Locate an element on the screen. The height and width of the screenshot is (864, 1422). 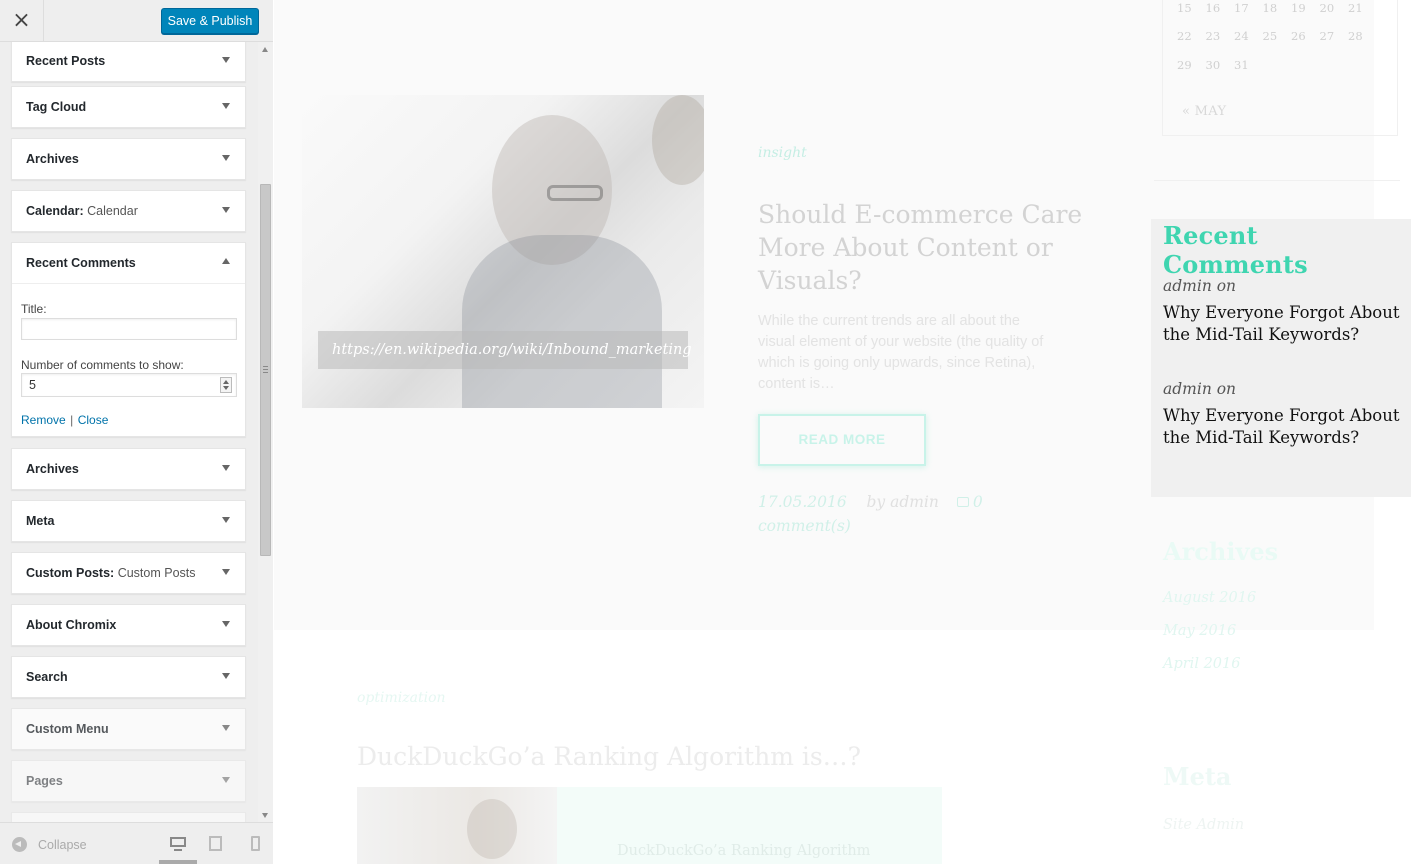
widget-title: Meta is located at coordinates (40, 521).